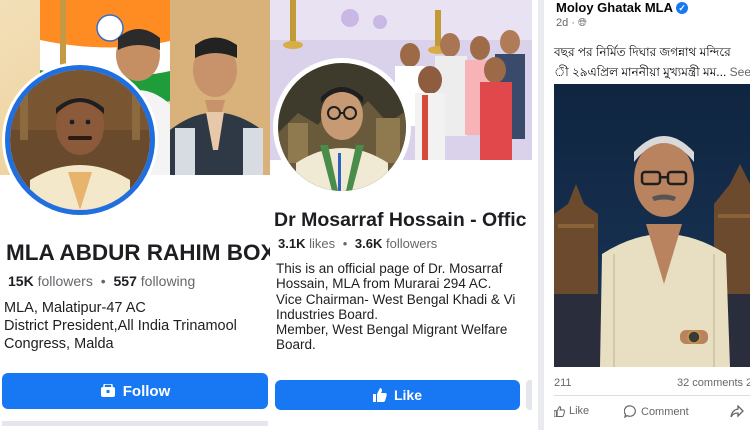  What do you see at coordinates (125, 281) in the screenshot?
I see `following-count: 557` at bounding box center [125, 281].